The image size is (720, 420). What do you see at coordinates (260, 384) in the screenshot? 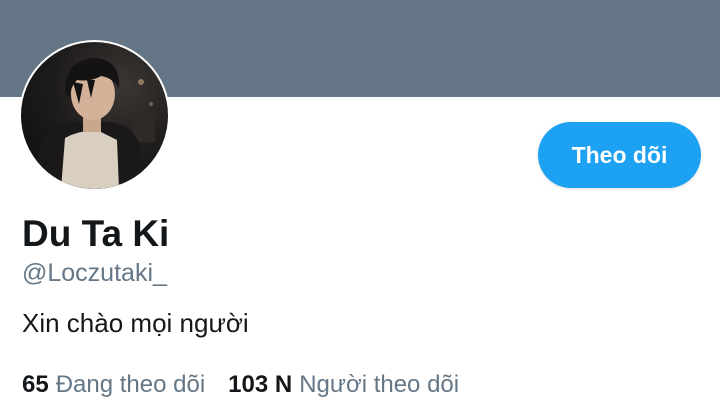
I see `followers-count: 103 N` at bounding box center [260, 384].